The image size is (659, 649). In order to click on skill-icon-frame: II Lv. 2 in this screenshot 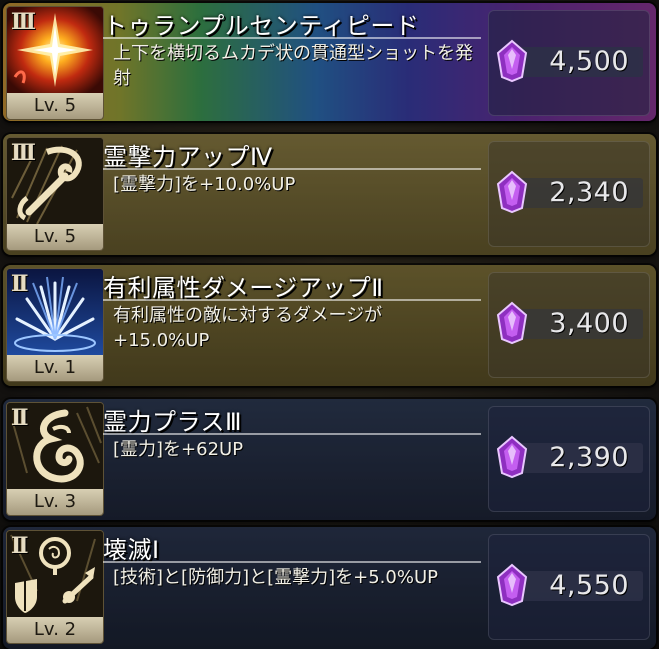, I will do `click(55, 587)`.